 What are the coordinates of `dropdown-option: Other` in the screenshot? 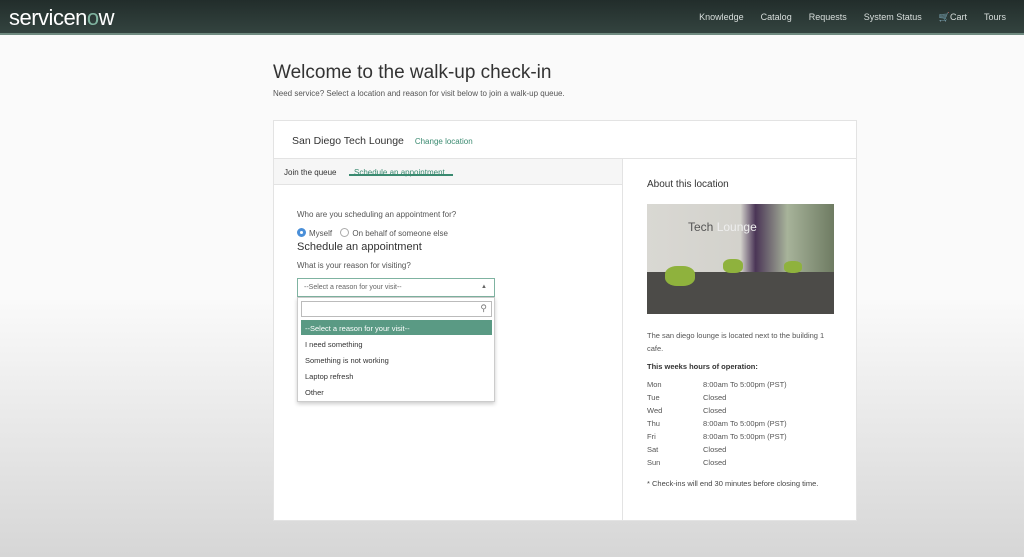 It's located at (396, 391).